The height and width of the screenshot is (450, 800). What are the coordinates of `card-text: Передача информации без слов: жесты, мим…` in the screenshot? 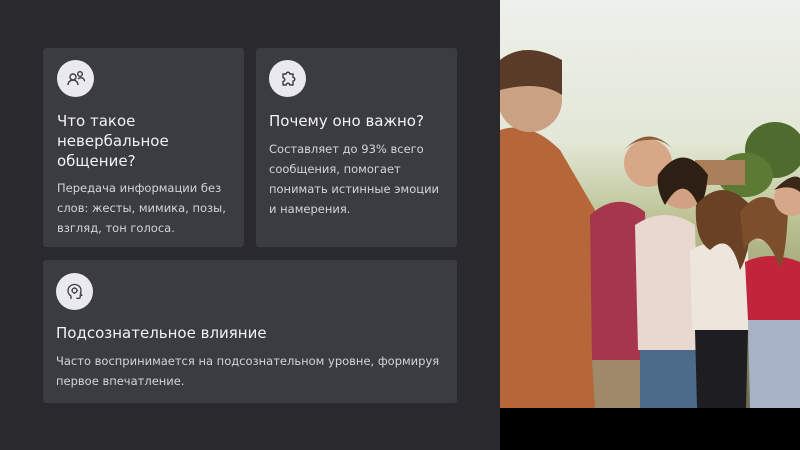 It's located at (141, 208).